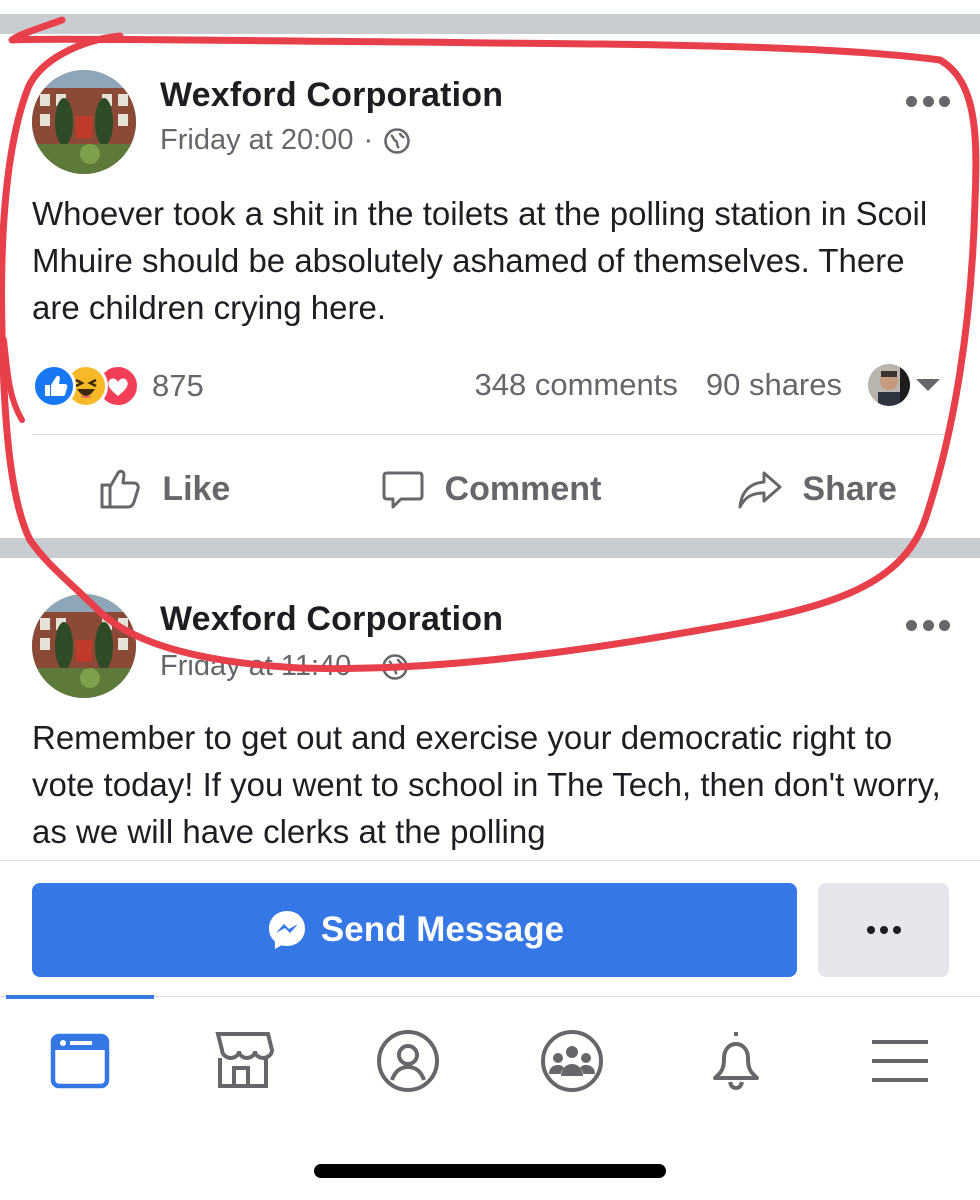  What do you see at coordinates (576, 385) in the screenshot?
I see `comments-count: 348 comments` at bounding box center [576, 385].